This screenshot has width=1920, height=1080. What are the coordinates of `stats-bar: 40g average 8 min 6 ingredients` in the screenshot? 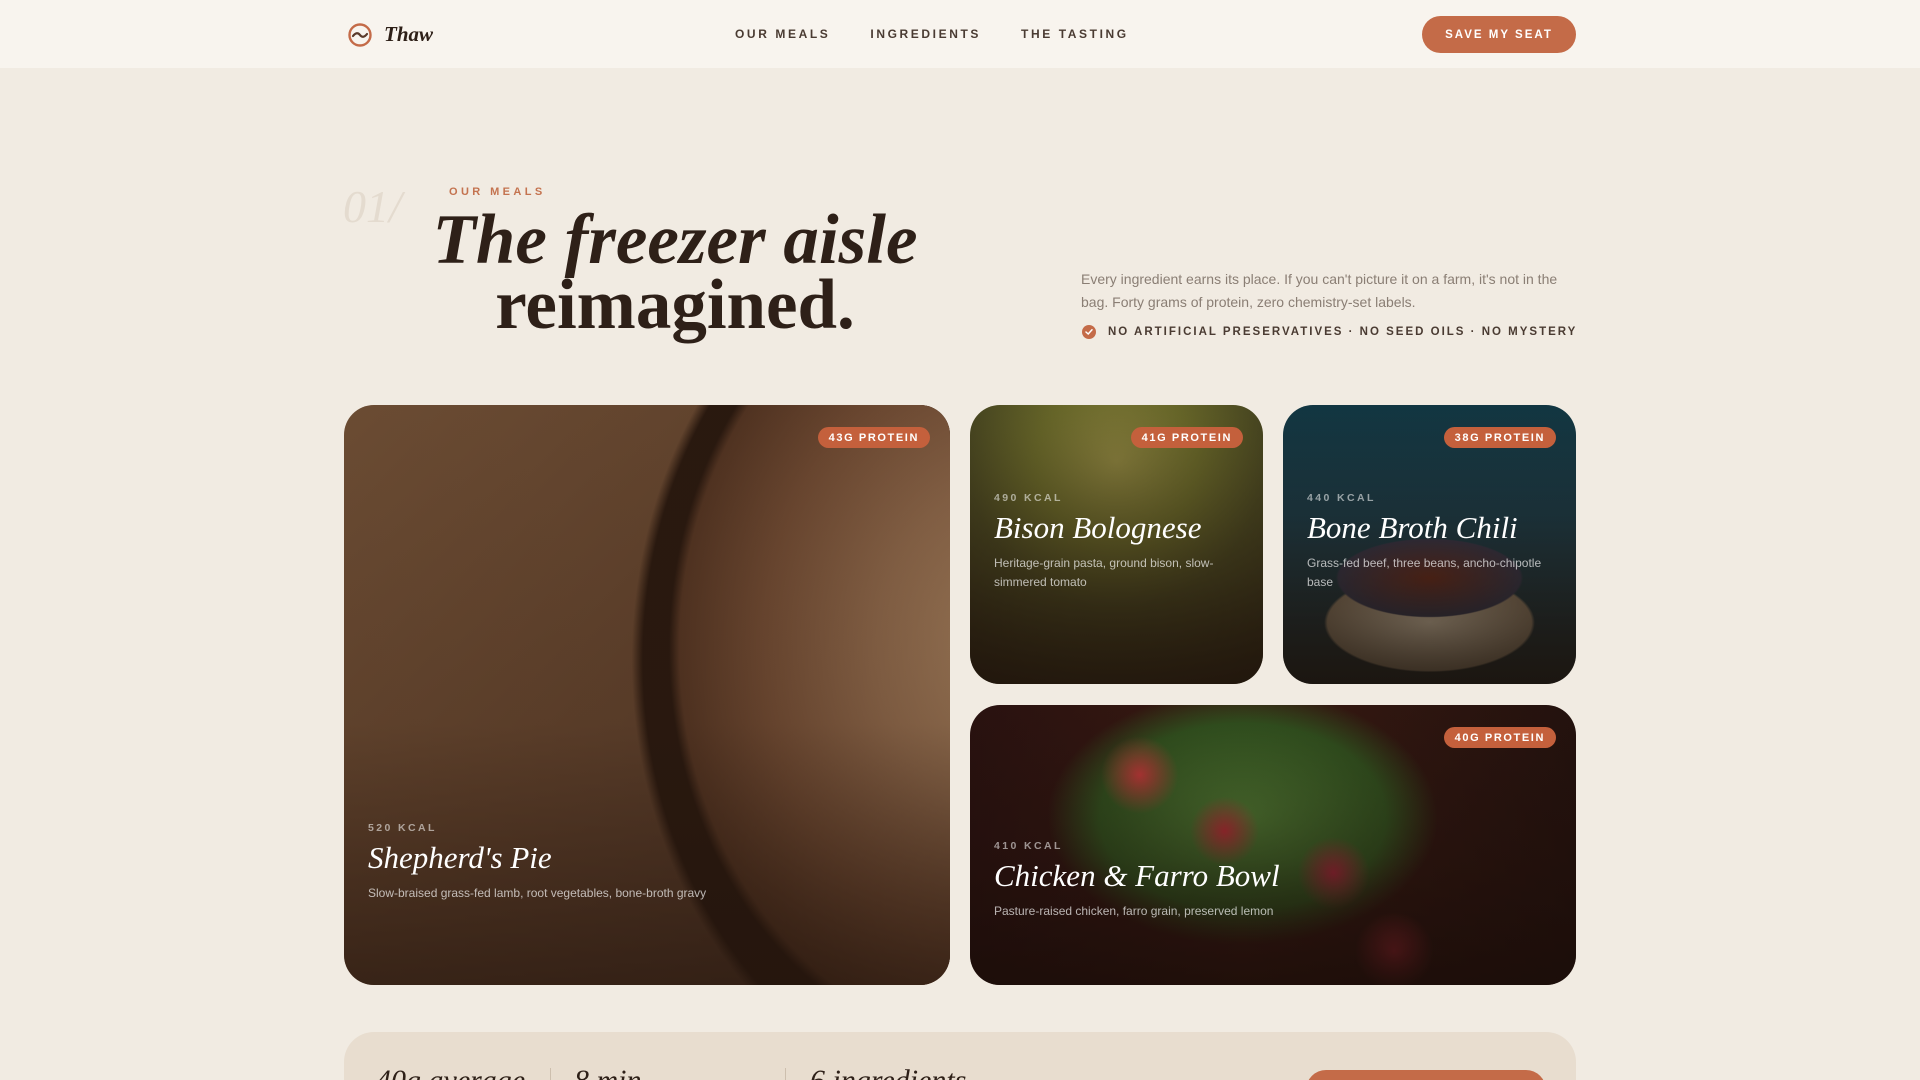 It's located at (960, 1056).